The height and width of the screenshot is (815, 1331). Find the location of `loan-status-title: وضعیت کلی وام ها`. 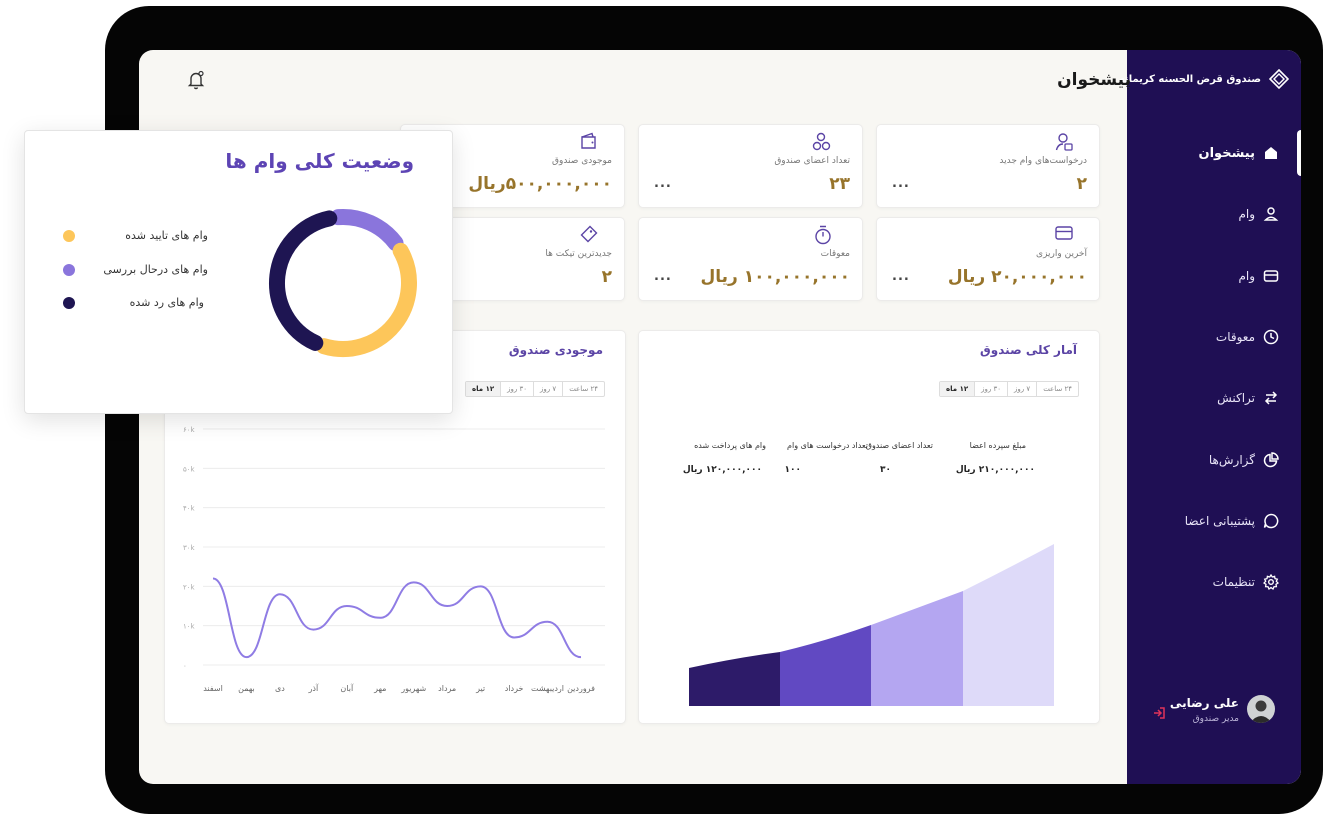

loan-status-title: وضعیت کلی وام ها is located at coordinates (319, 161).